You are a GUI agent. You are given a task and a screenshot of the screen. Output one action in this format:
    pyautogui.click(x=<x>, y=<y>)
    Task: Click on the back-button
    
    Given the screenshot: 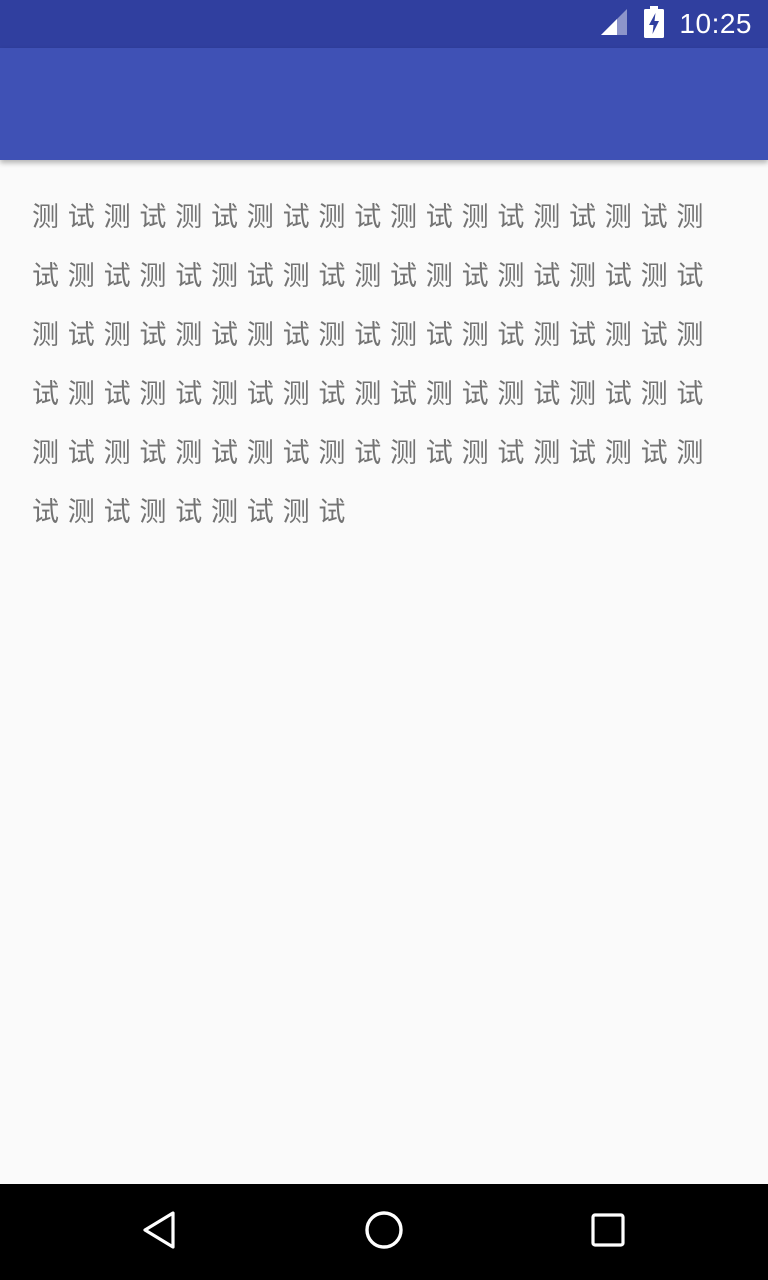 What is the action you would take?
    pyautogui.click(x=160, y=1232)
    